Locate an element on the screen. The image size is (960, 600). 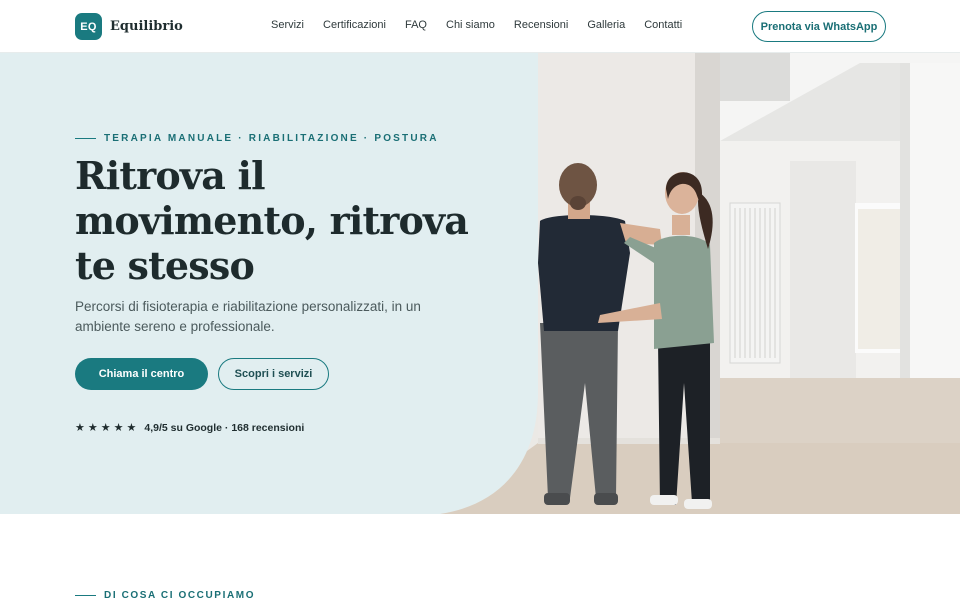
nav-item-recensioni: Recensioni is located at coordinates (541, 25).